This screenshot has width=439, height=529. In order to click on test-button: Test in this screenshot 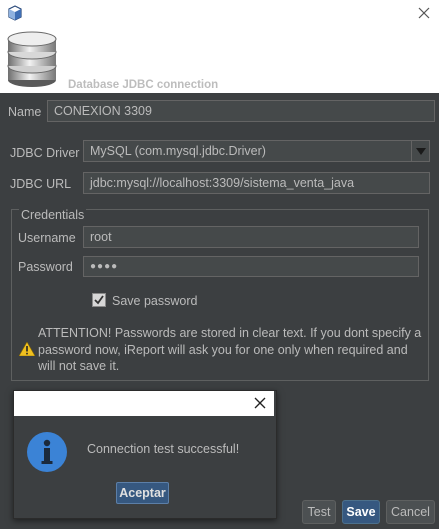, I will do `click(319, 512)`.